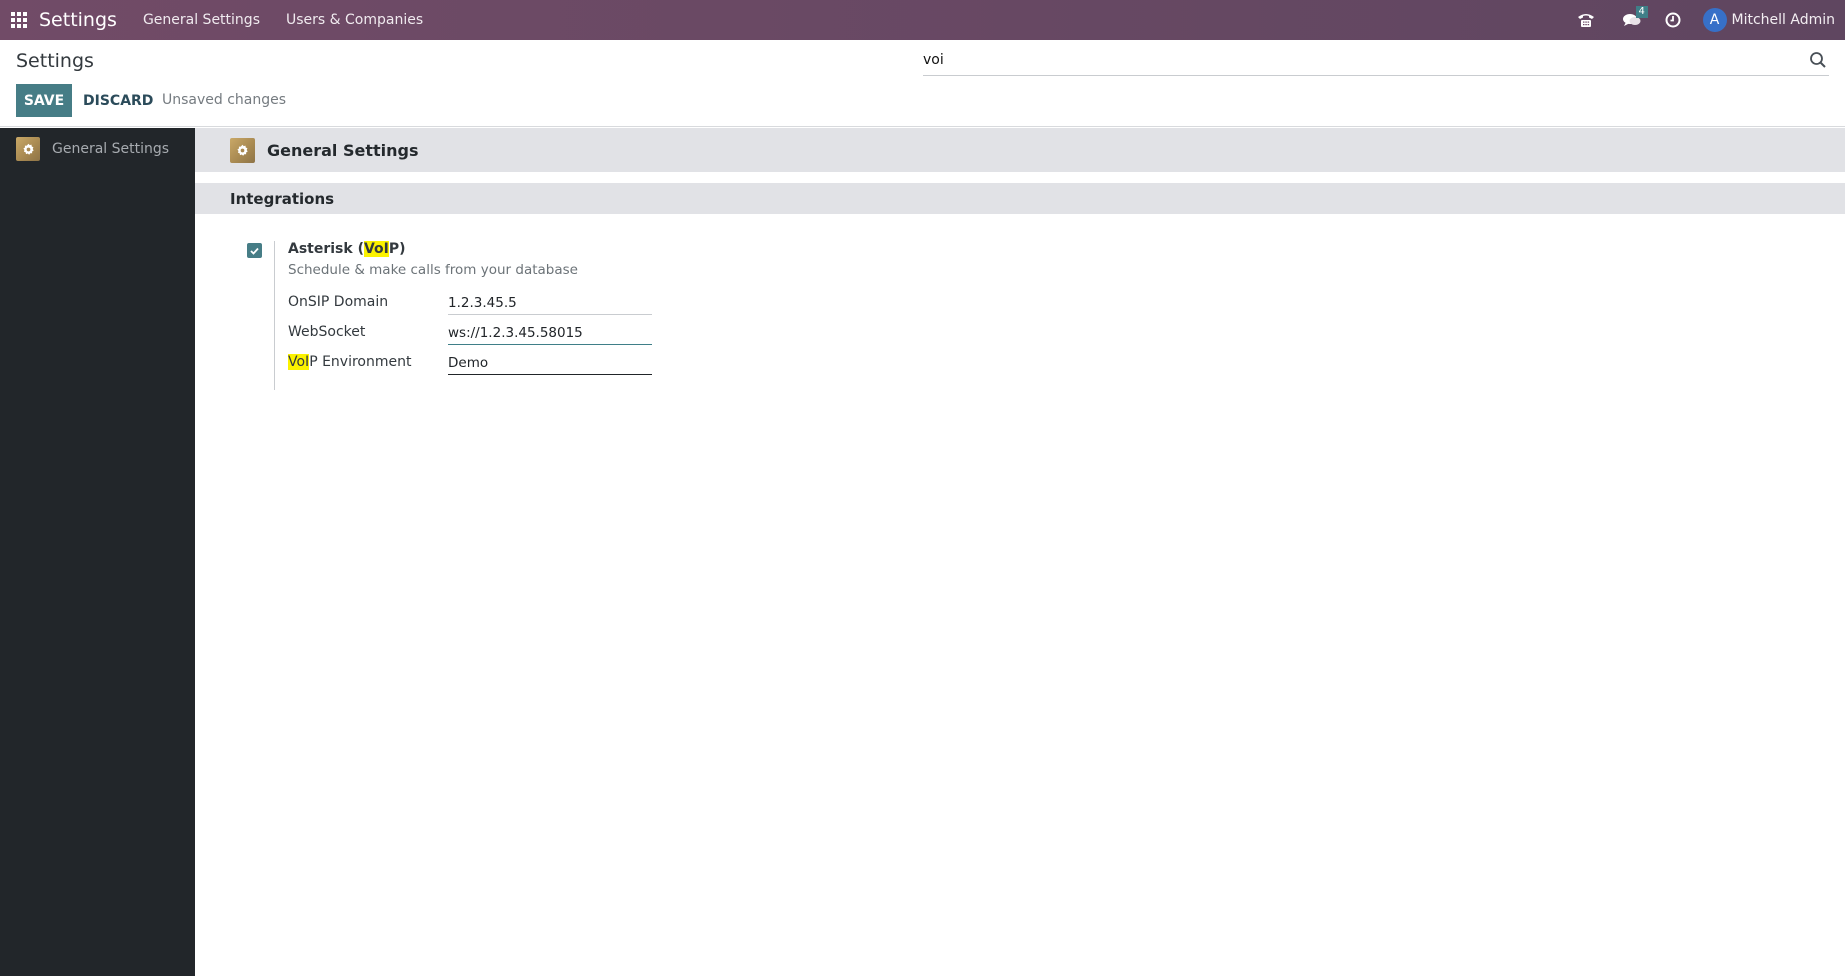  I want to click on clock-icon, so click(1673, 20).